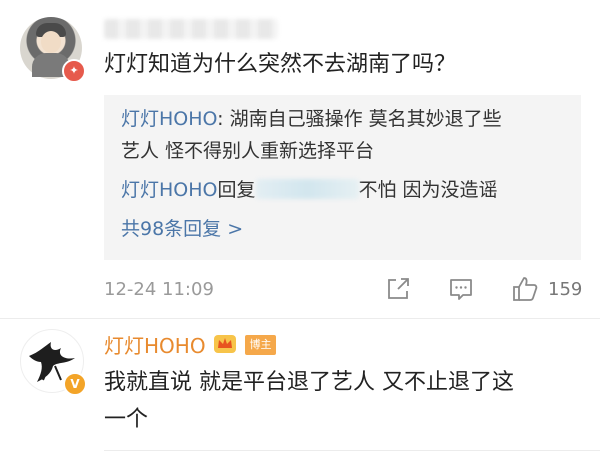 The width and height of the screenshot is (600, 454). Describe the element at coordinates (260, 345) in the screenshot. I see `blogger-badge: 博主` at that location.